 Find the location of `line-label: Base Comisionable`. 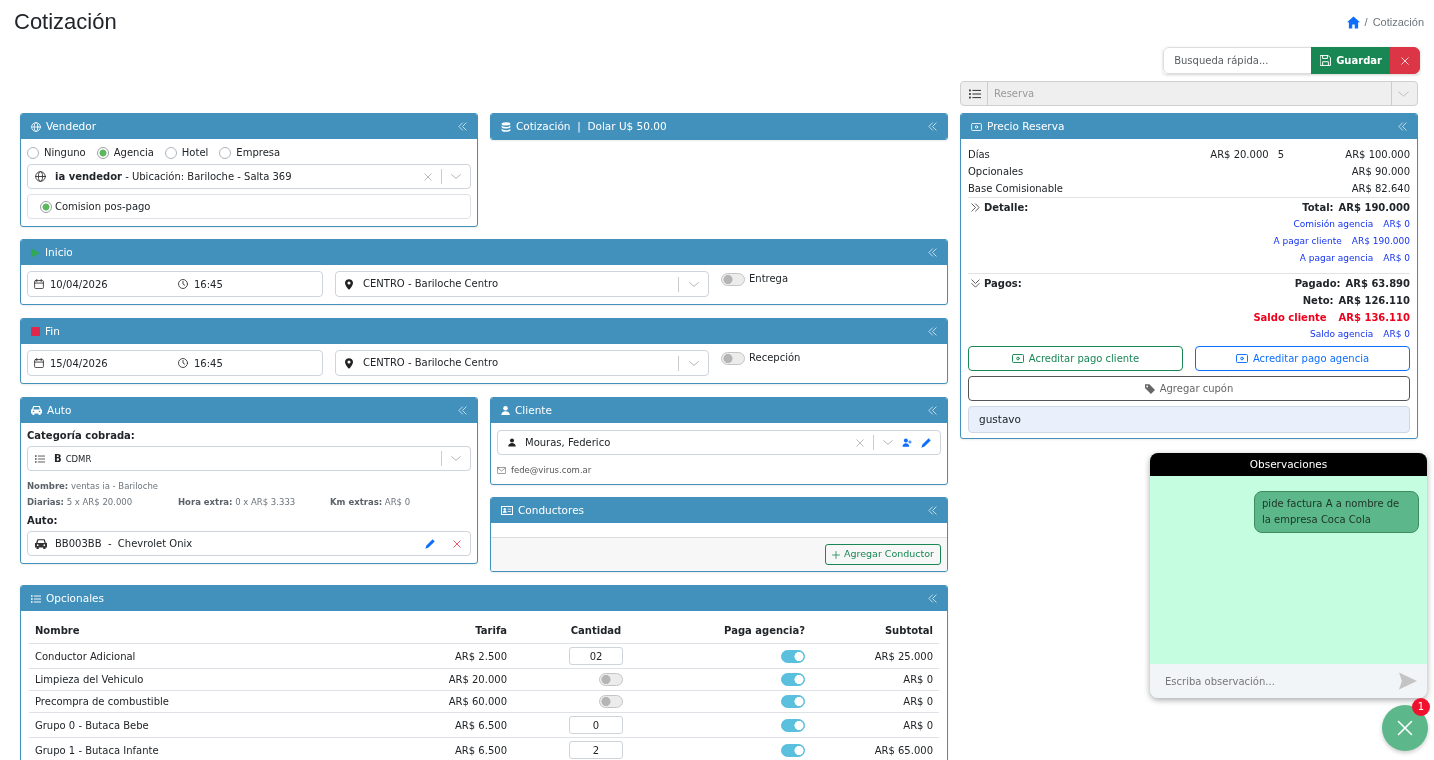

line-label: Base Comisionable is located at coordinates (1016, 189).